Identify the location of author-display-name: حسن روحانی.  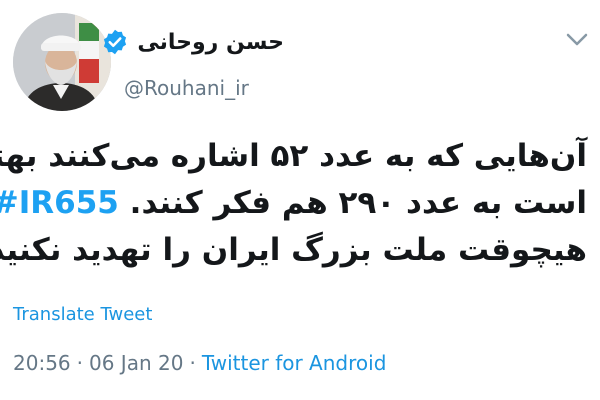
(210, 42).